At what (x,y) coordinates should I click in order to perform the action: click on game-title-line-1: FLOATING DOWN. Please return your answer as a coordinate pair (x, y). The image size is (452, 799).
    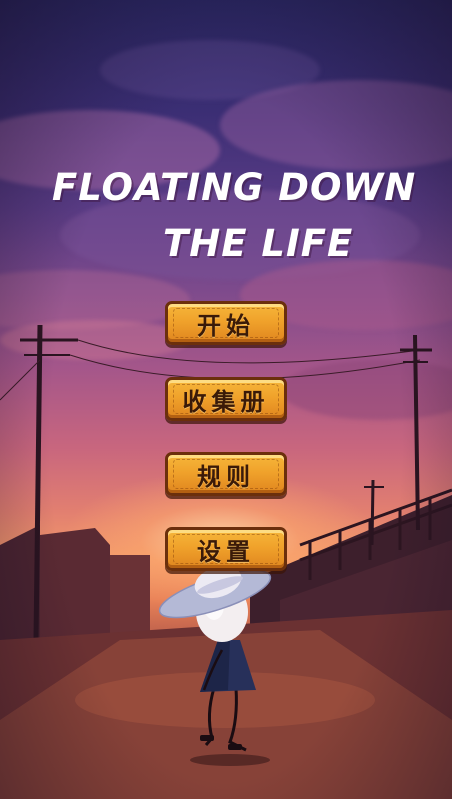
    Looking at the image, I should click on (234, 187).